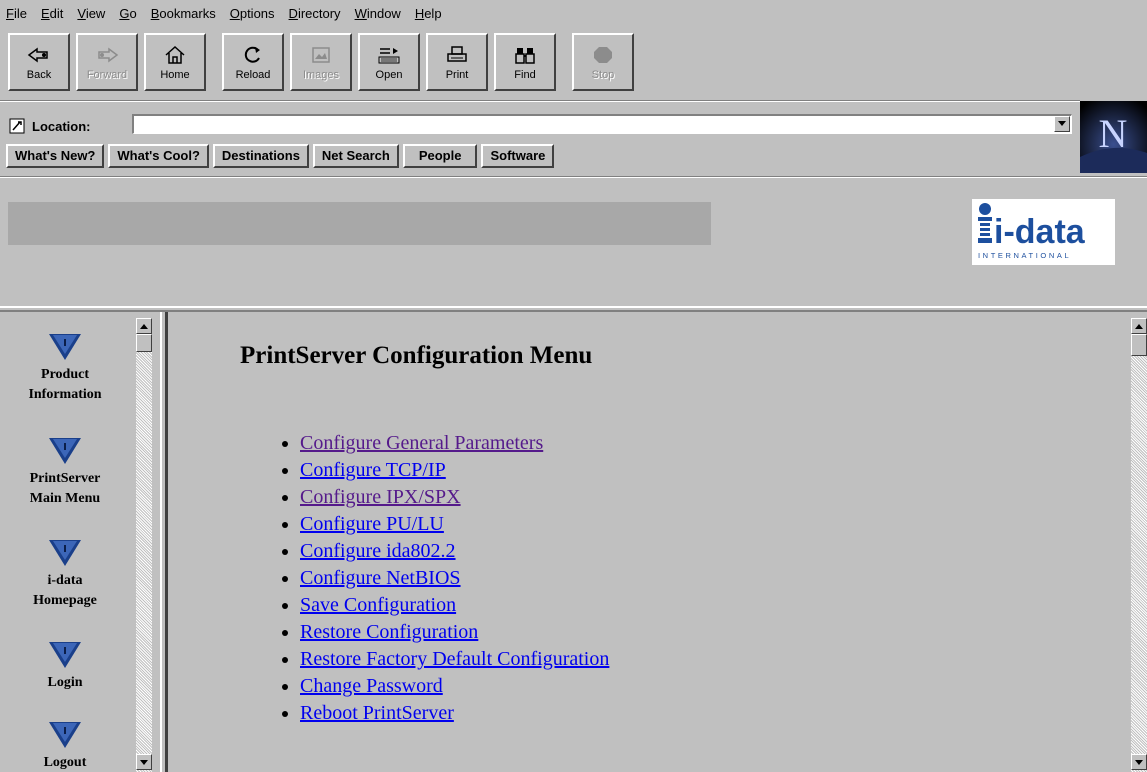  I want to click on back-button: Back, so click(39, 62).